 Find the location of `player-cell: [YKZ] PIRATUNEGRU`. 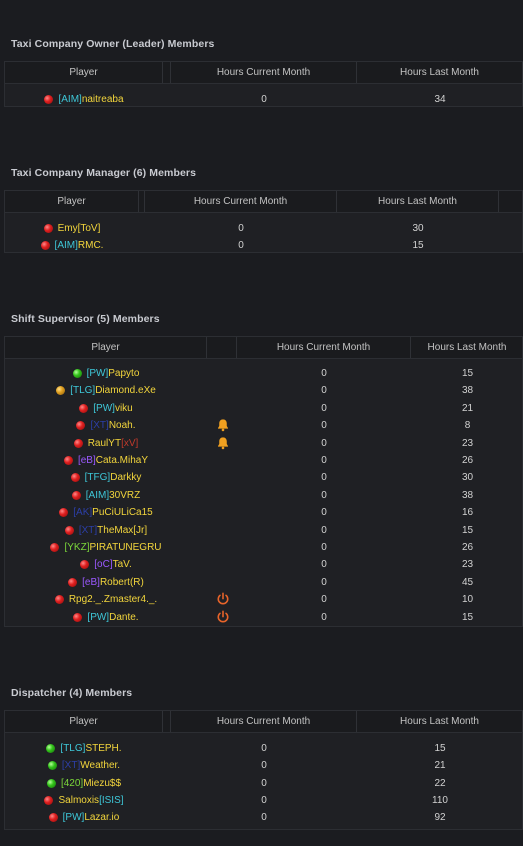

player-cell: [YKZ] PIRATUNEGRU is located at coordinates (106, 547).